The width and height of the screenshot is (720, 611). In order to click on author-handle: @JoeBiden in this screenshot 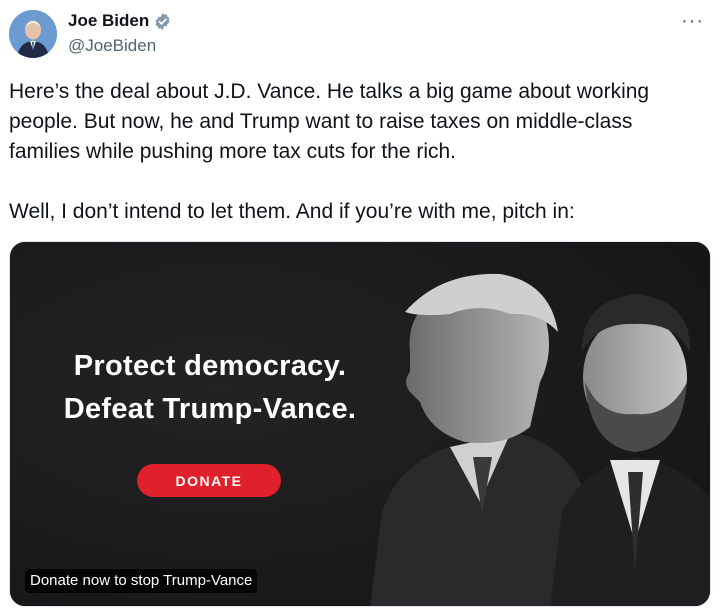, I will do `click(112, 46)`.